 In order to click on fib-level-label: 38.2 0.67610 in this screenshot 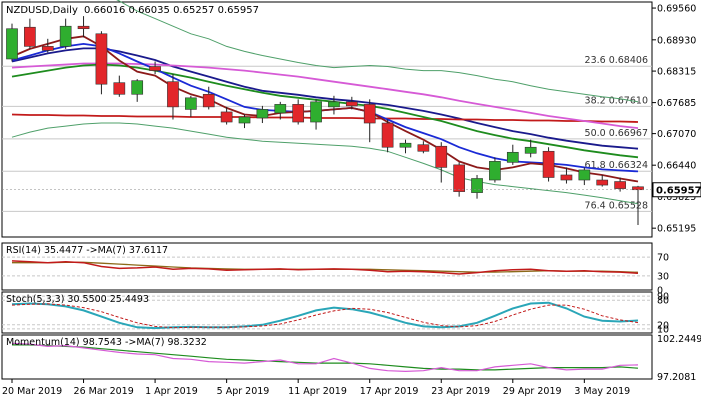, I will do `click(616, 100)`.